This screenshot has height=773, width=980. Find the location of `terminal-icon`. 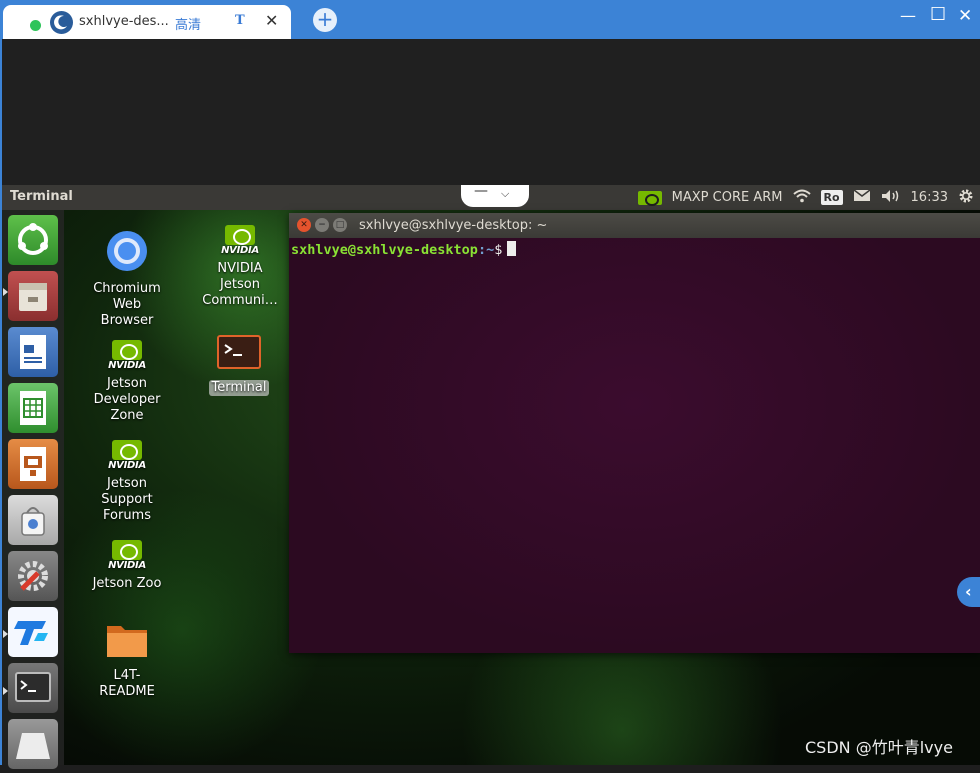

terminal-icon is located at coordinates (239, 355).